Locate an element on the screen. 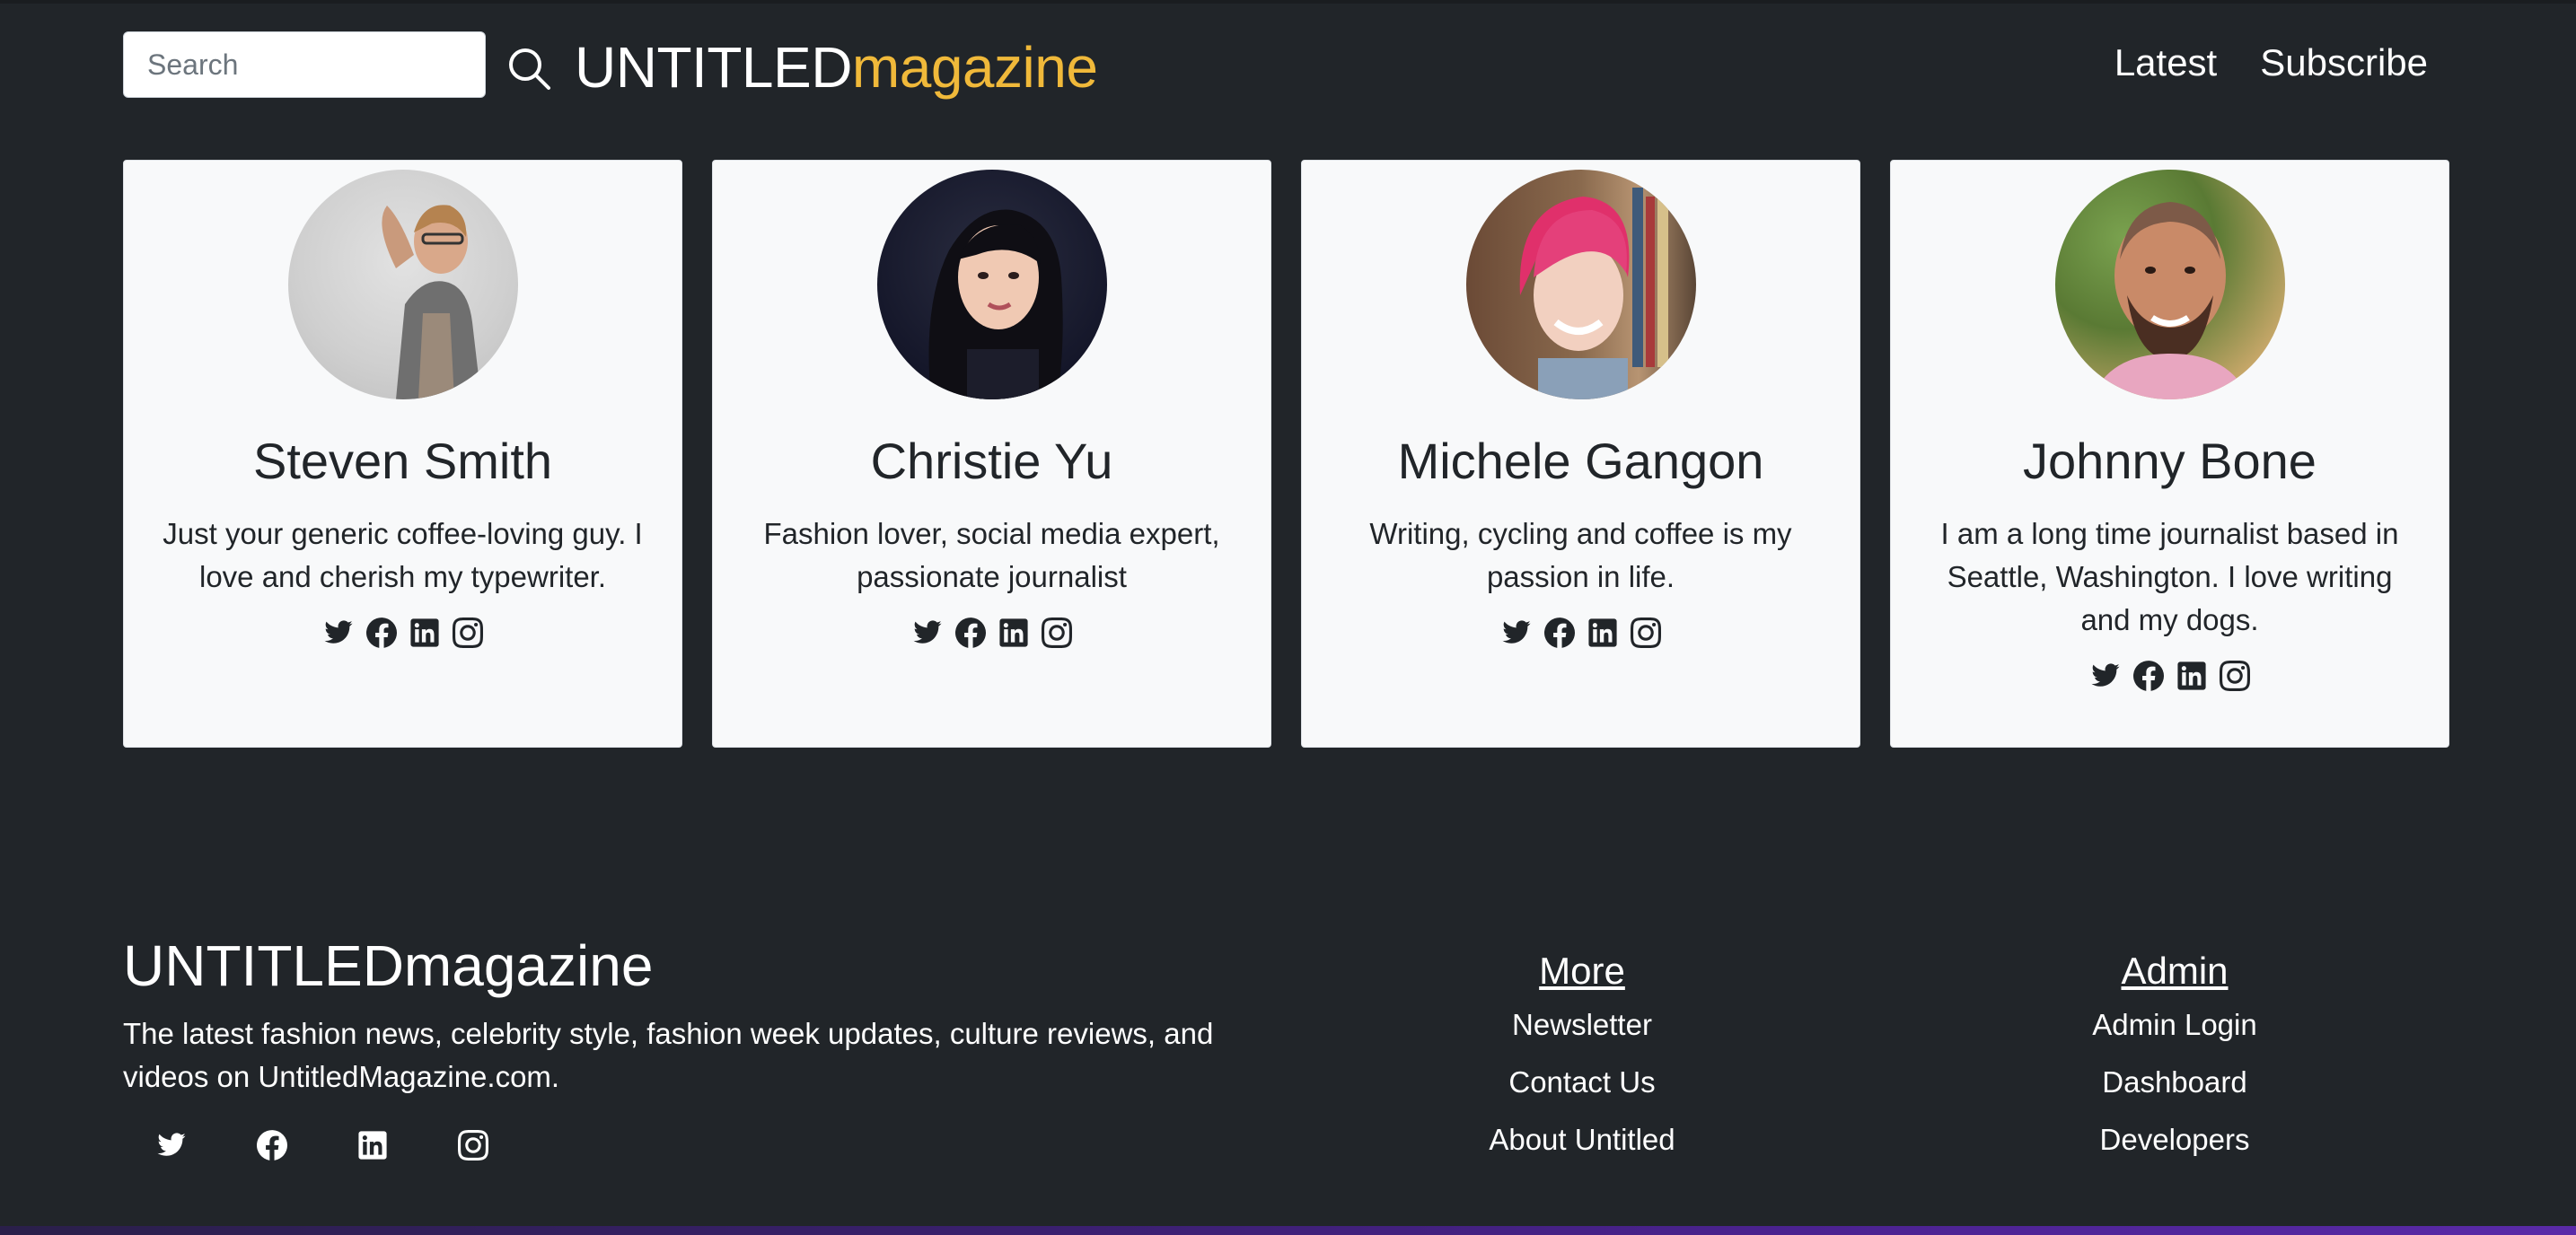 The image size is (2576, 1235). site-brand: UNTITLEDmagazine is located at coordinates (836, 67).